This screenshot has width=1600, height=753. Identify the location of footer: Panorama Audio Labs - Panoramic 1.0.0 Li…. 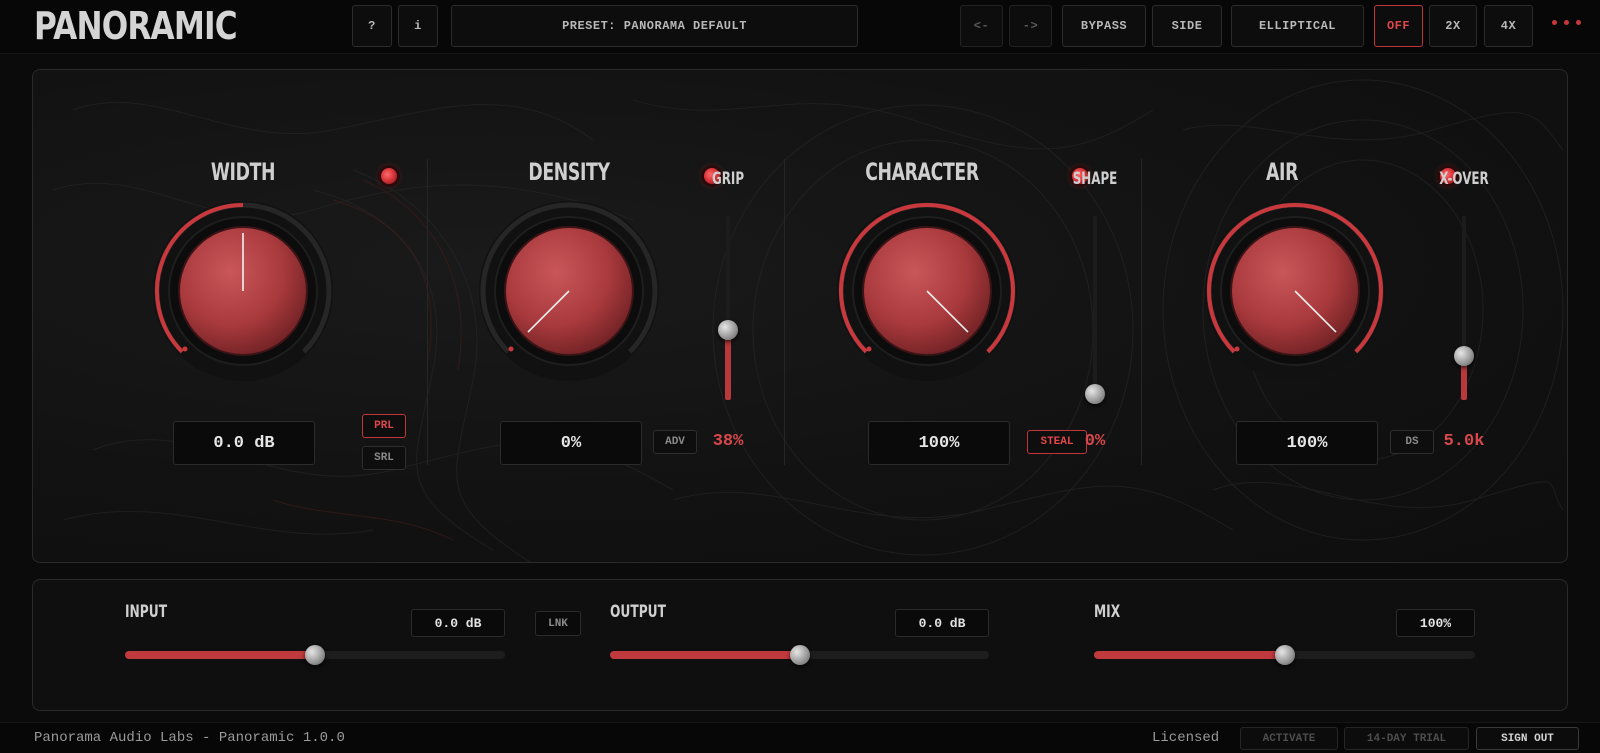
(800, 737).